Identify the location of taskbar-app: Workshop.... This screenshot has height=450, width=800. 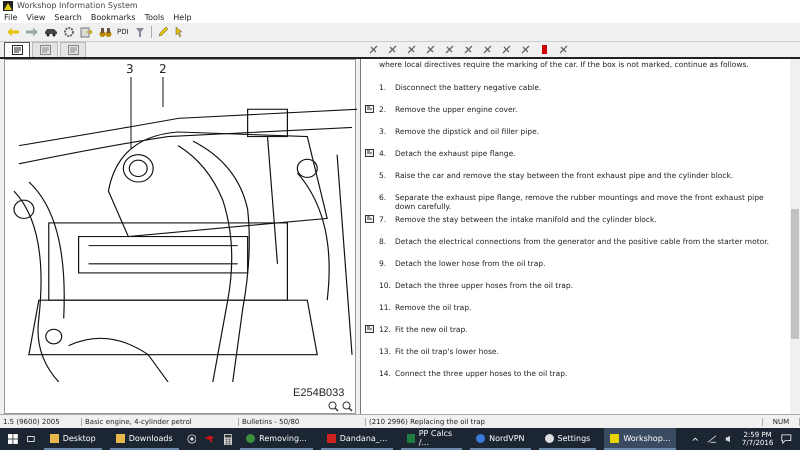
(640, 439).